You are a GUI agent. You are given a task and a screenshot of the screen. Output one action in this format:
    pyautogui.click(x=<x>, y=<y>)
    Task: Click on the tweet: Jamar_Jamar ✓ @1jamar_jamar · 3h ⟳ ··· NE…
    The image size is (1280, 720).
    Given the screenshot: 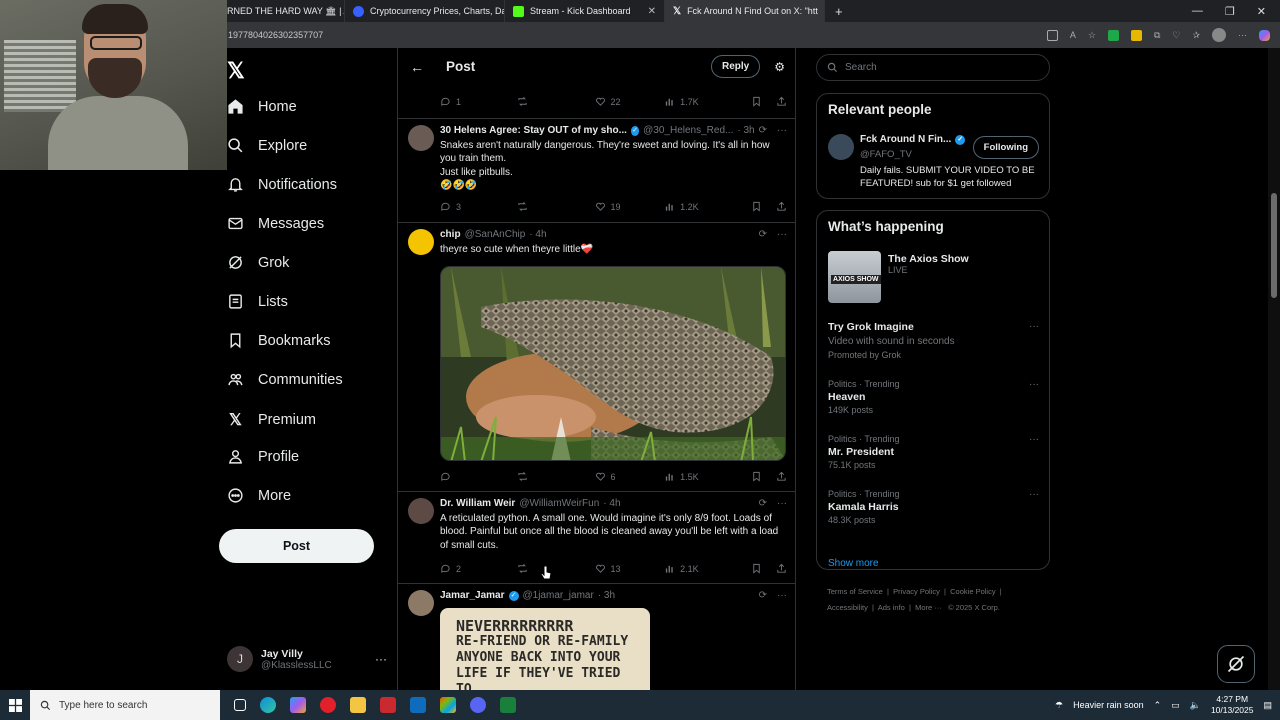 What is the action you would take?
    pyautogui.click(x=596, y=637)
    